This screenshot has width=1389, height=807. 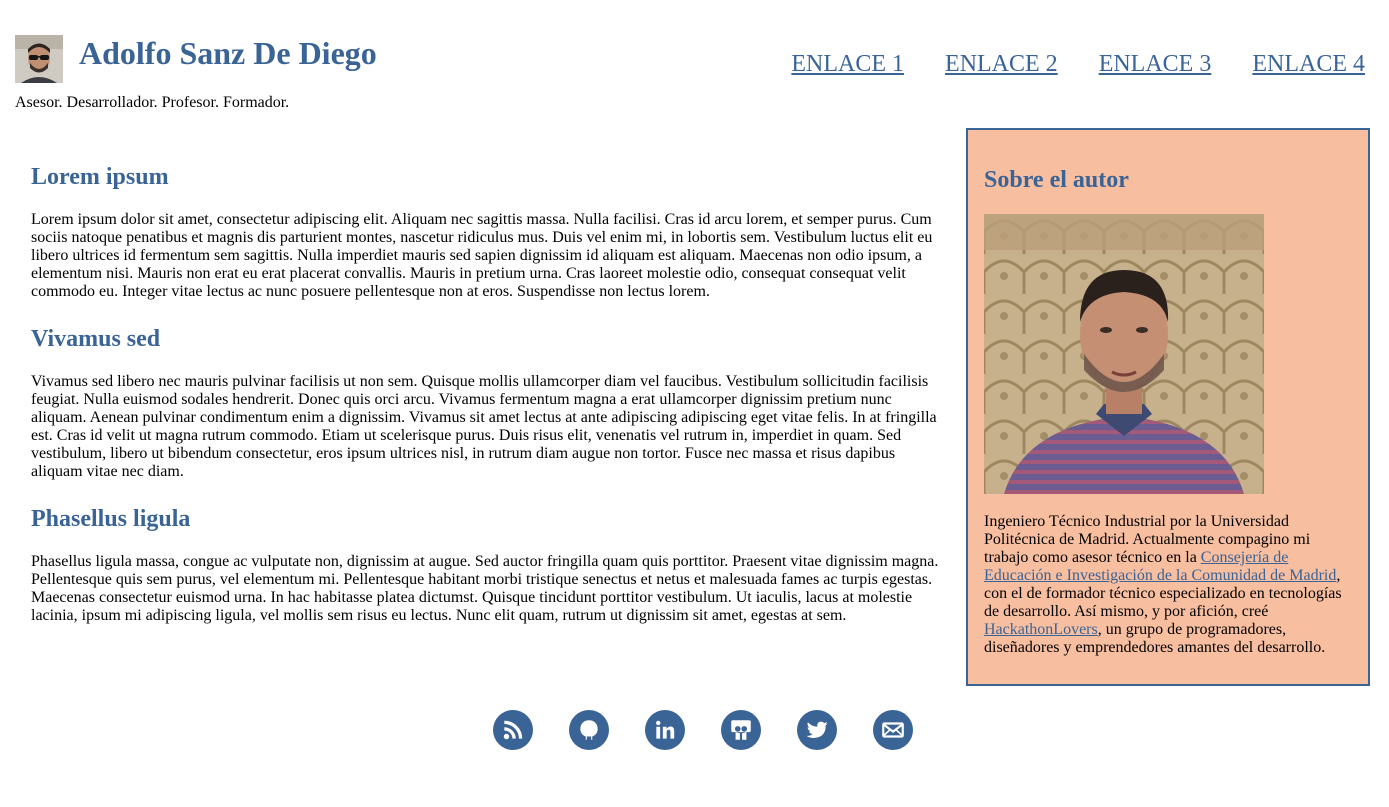 I want to click on site-title: Adolfo Sanz De Diego, so click(x=228, y=53).